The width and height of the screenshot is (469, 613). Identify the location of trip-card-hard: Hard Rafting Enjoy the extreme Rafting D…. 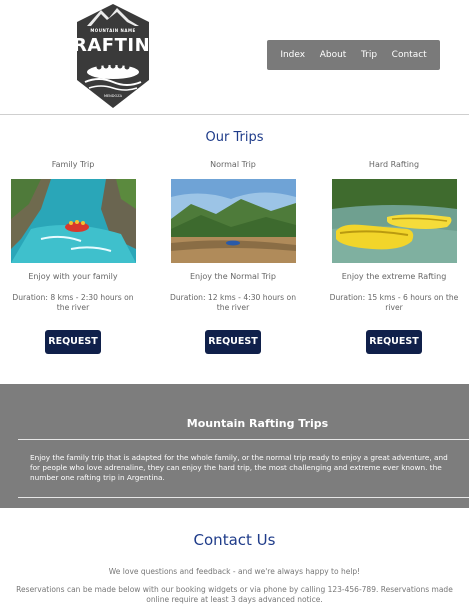
(394, 257).